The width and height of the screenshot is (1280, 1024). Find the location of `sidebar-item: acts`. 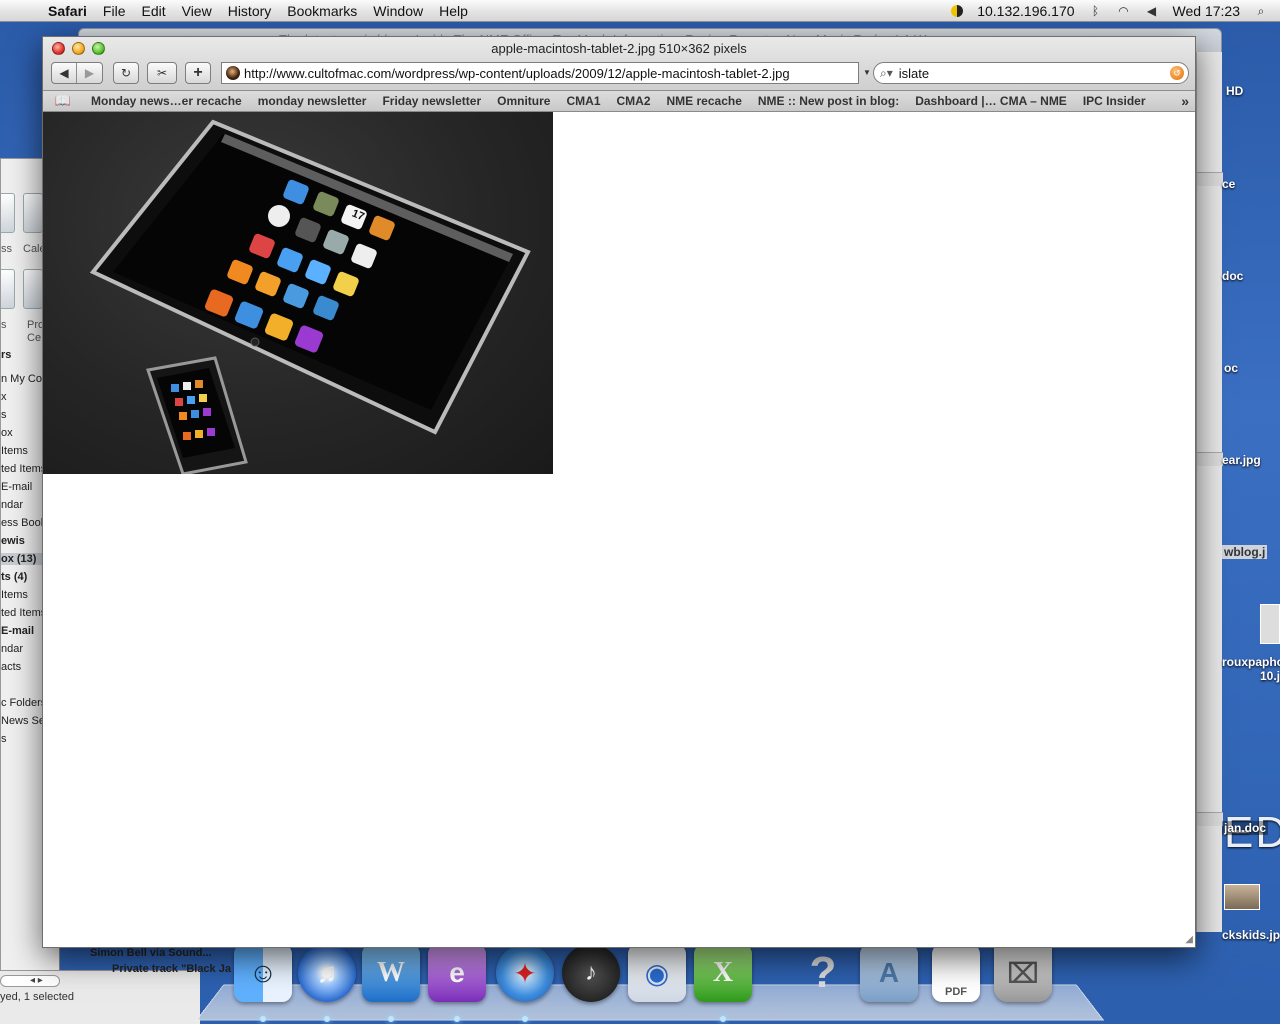

sidebar-item: acts is located at coordinates (11, 667).